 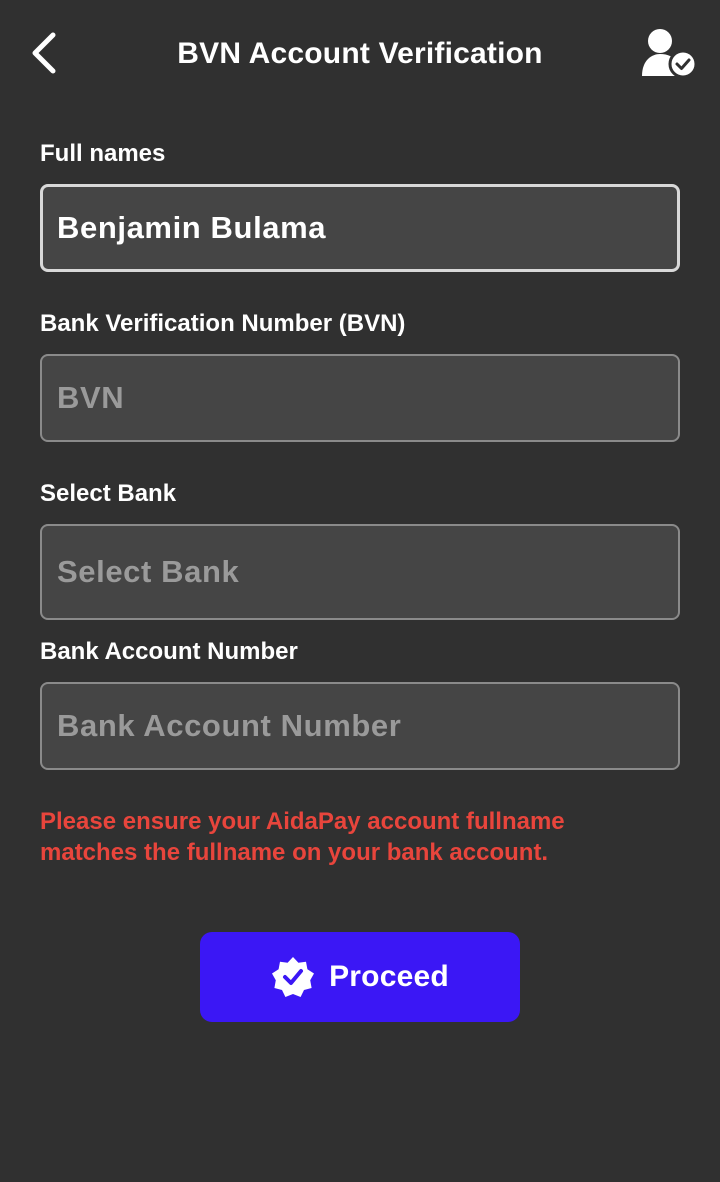 What do you see at coordinates (360, 572) in the screenshot?
I see `select-bank-dropdown: Select Bank` at bounding box center [360, 572].